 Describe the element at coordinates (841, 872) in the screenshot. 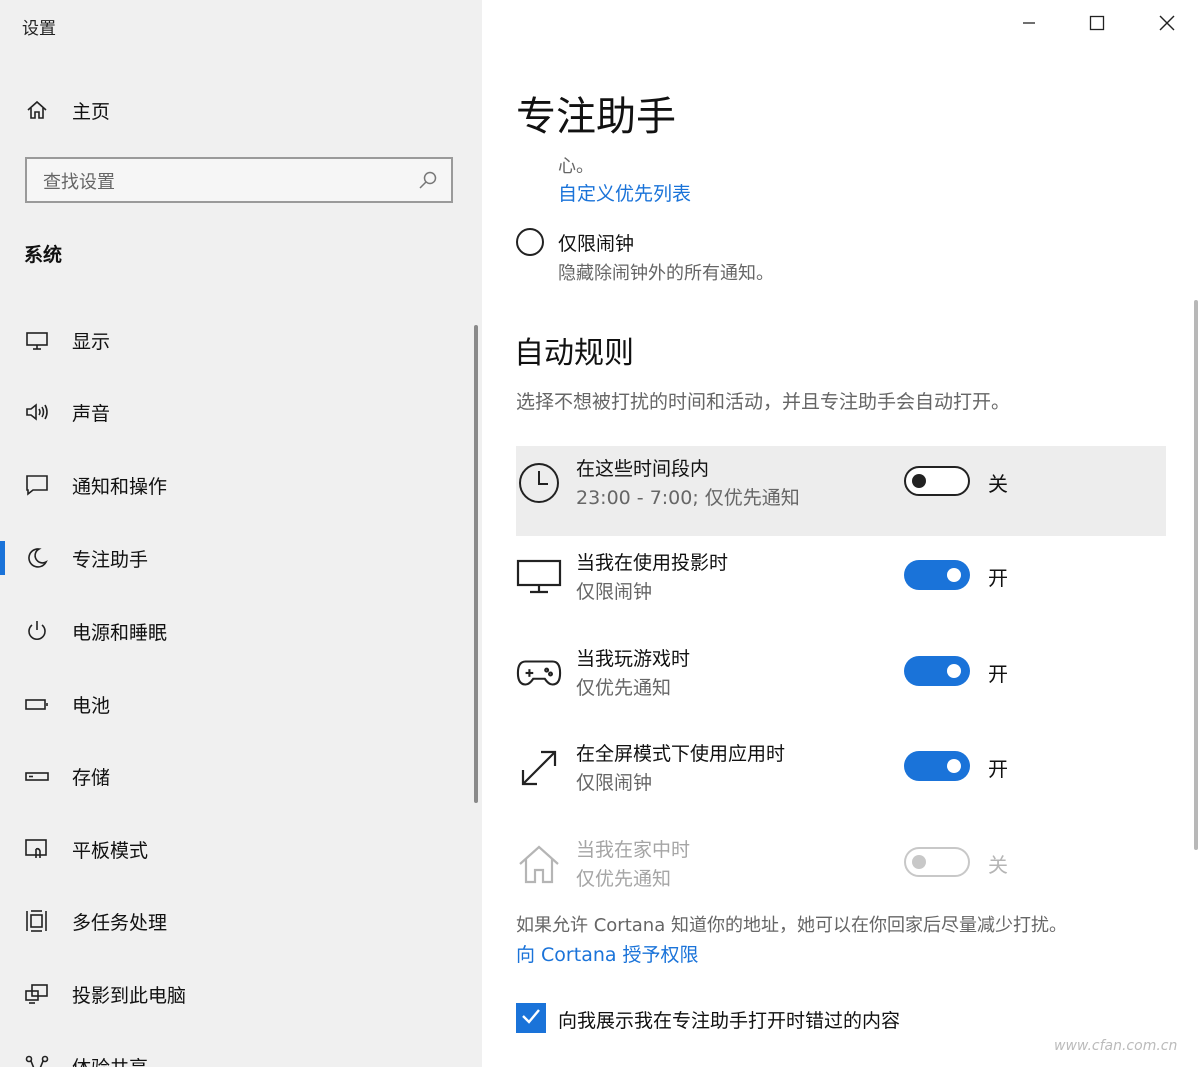

I see `rule-at-home: 当我在家中时 仅优先通知 关` at that location.